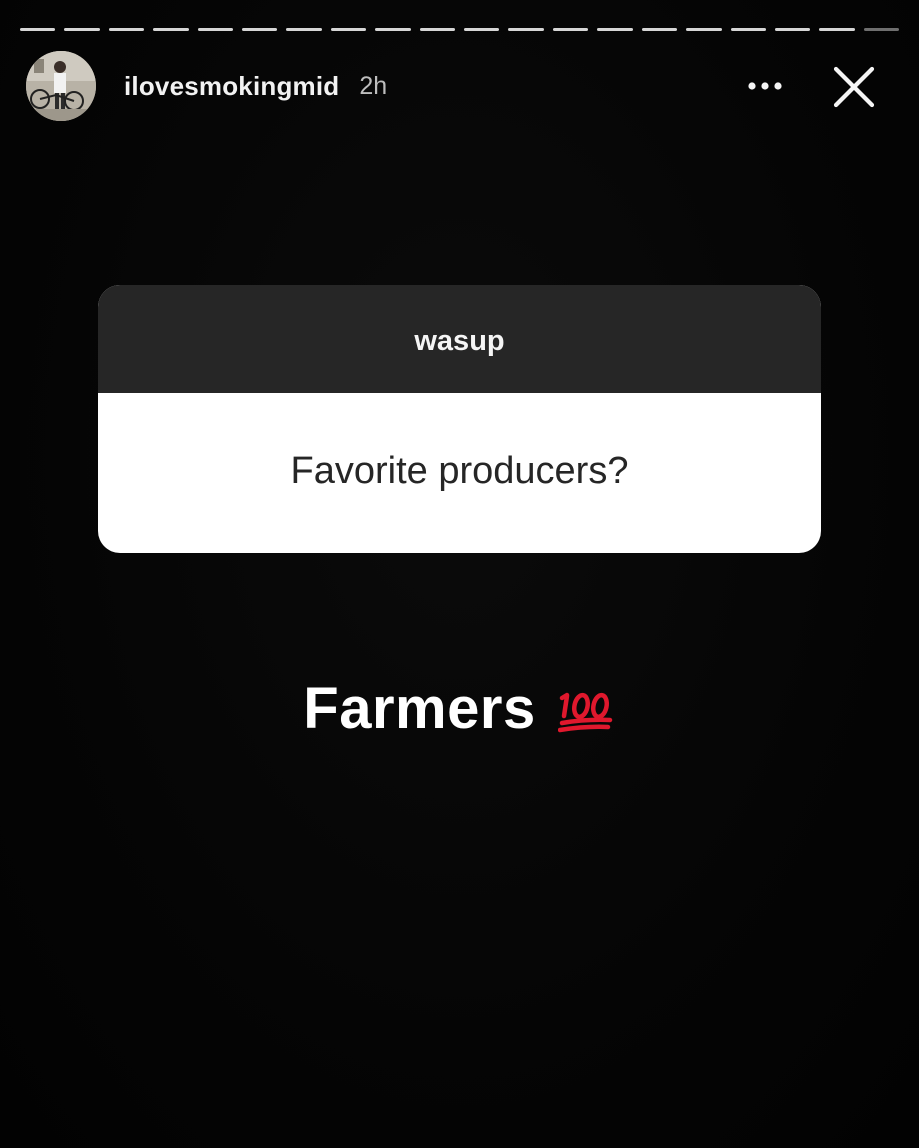 This screenshot has height=1148, width=919. I want to click on answer-text: Farmers, so click(419, 708).